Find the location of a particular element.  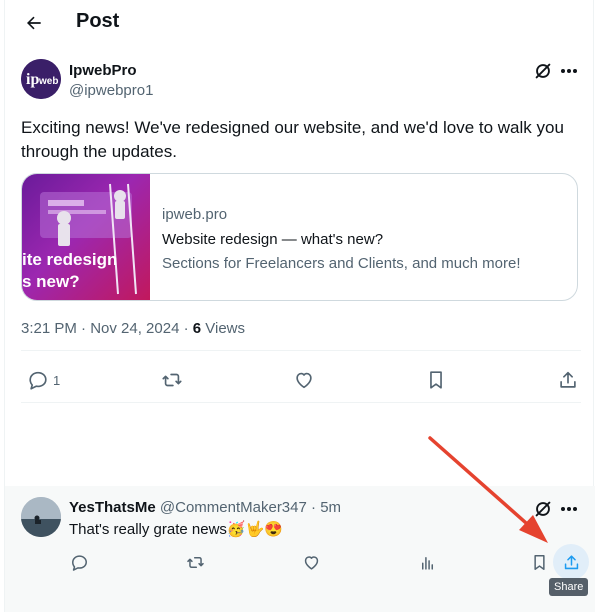

author-avatar: ip web is located at coordinates (41, 79).